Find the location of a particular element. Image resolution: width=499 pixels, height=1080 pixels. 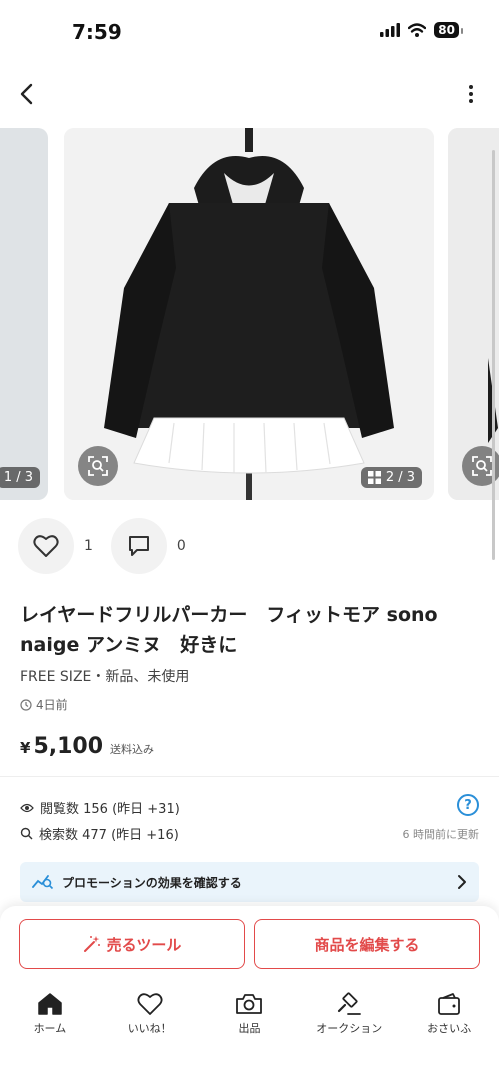

back-button is located at coordinates (26, 94).